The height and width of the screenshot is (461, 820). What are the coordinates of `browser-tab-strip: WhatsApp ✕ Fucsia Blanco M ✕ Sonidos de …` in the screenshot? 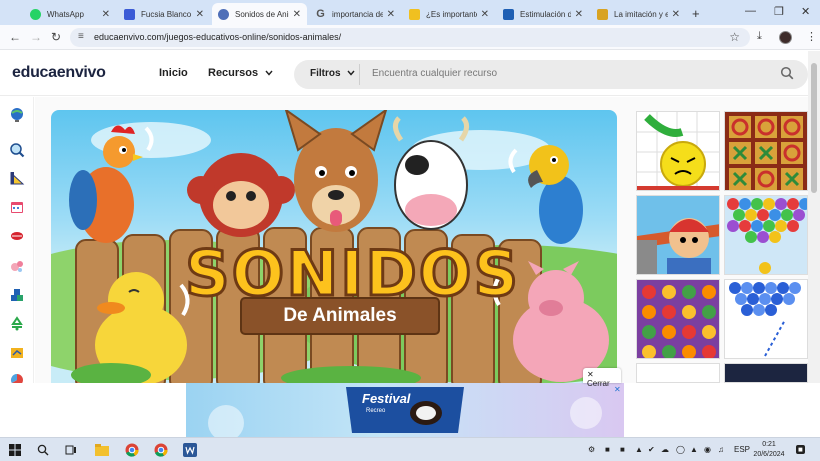 It's located at (410, 12).